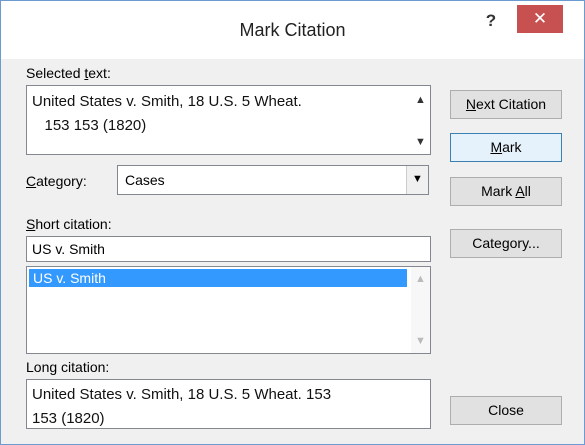 The height and width of the screenshot is (445, 585). What do you see at coordinates (68, 73) in the screenshot?
I see `selected-text-label: Selected text:` at bounding box center [68, 73].